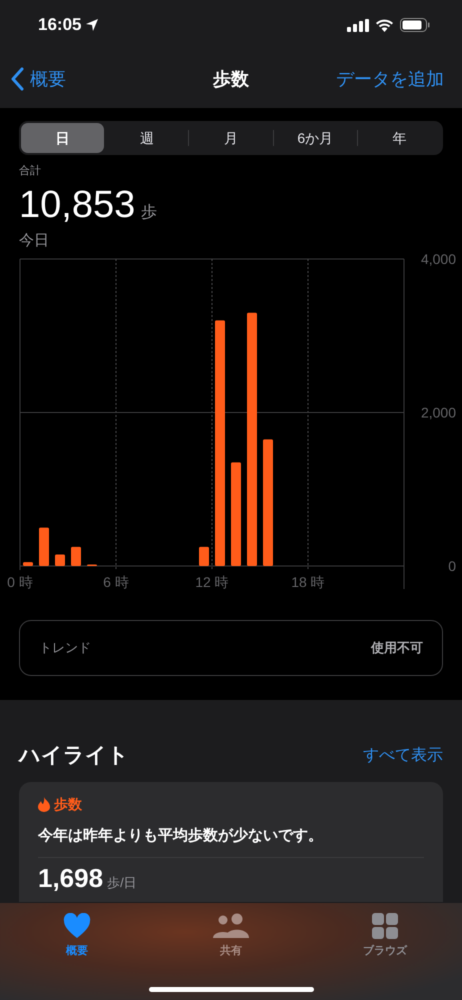 This screenshot has width=462, height=1000. I want to click on tab-bar-item: ブラウズ, so click(385, 951).